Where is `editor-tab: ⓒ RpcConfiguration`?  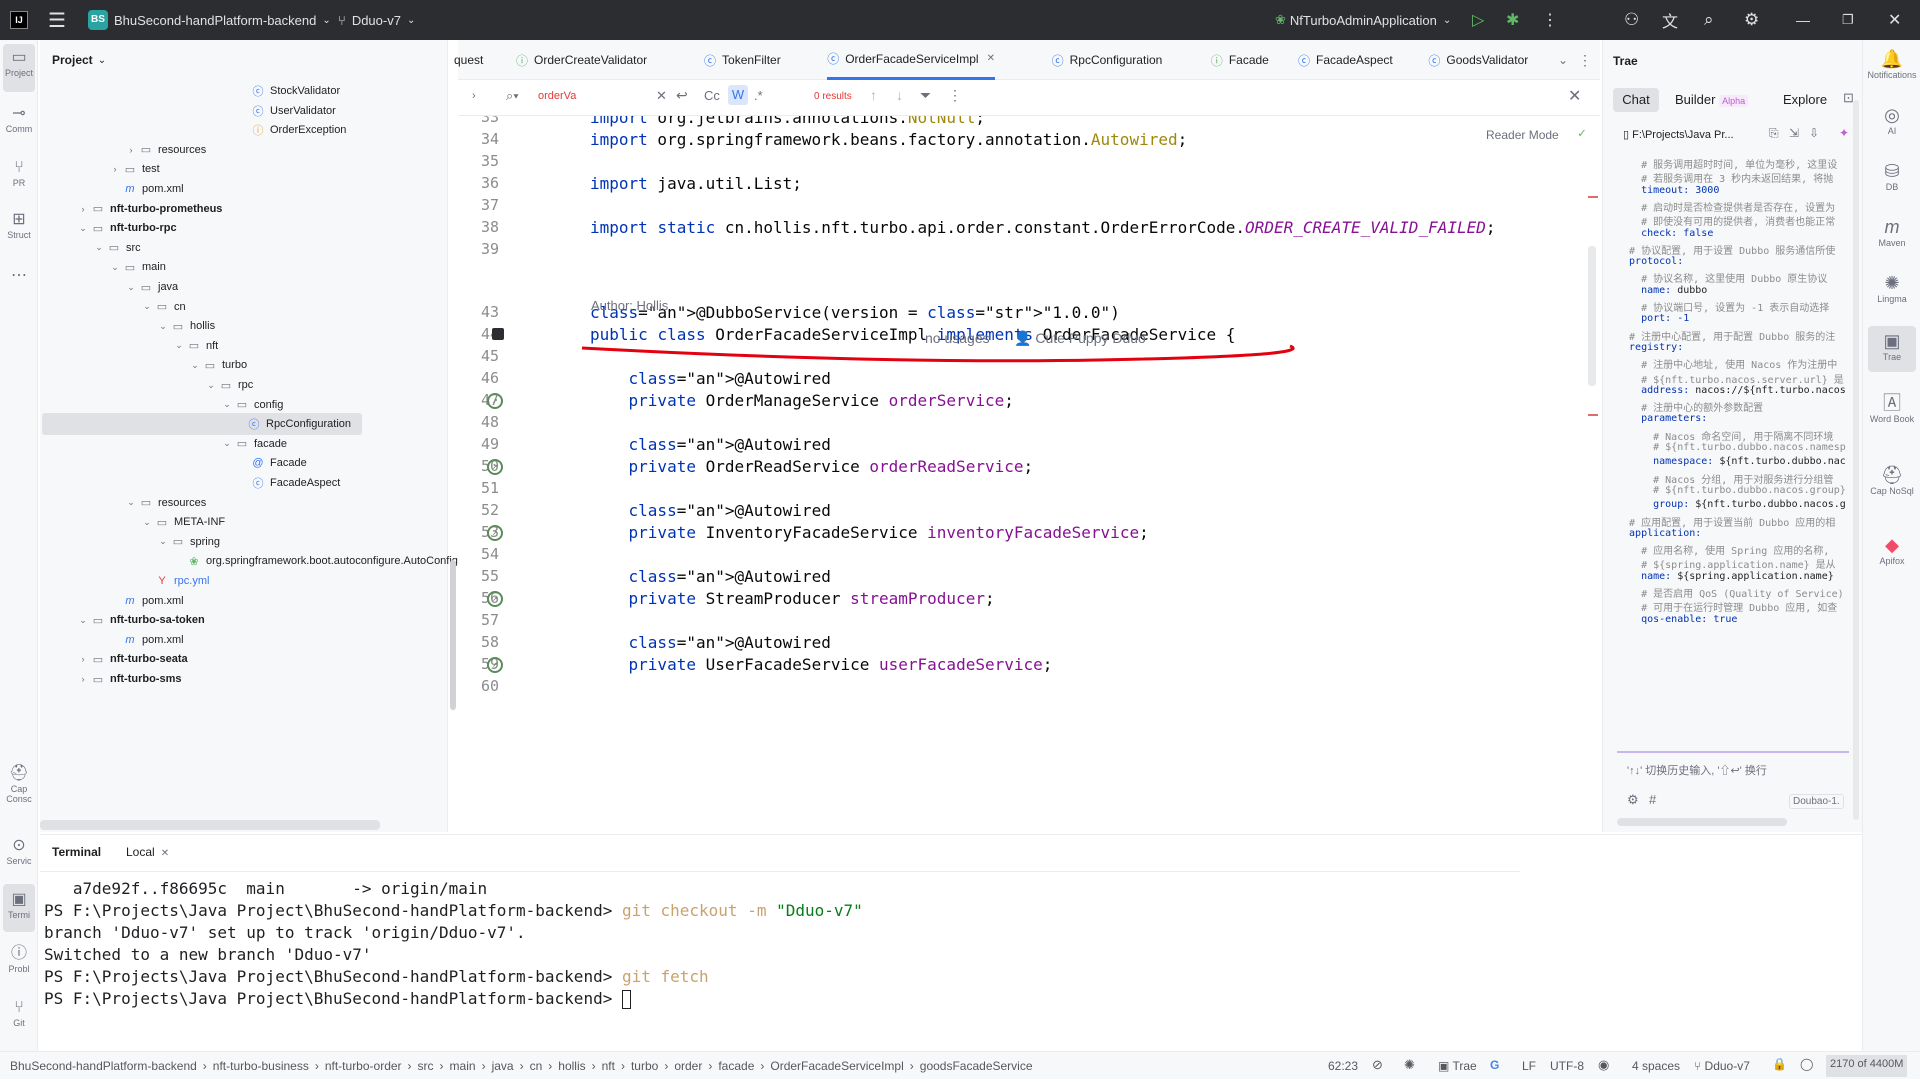 editor-tab: ⓒ RpcConfiguration is located at coordinates (1107, 60).